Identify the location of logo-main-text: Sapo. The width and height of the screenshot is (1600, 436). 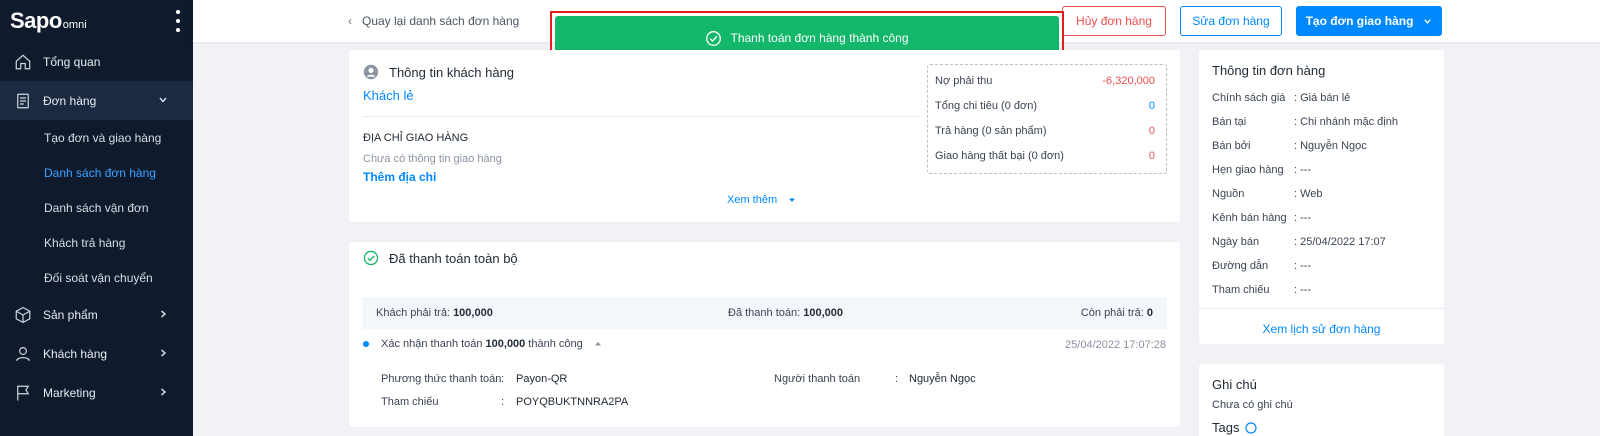
(36, 20).